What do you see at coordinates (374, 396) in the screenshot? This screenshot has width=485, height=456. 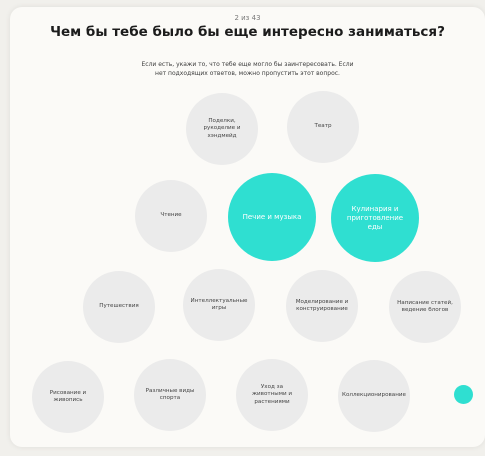 I see `option-collecting: Коллекционирование` at bounding box center [374, 396].